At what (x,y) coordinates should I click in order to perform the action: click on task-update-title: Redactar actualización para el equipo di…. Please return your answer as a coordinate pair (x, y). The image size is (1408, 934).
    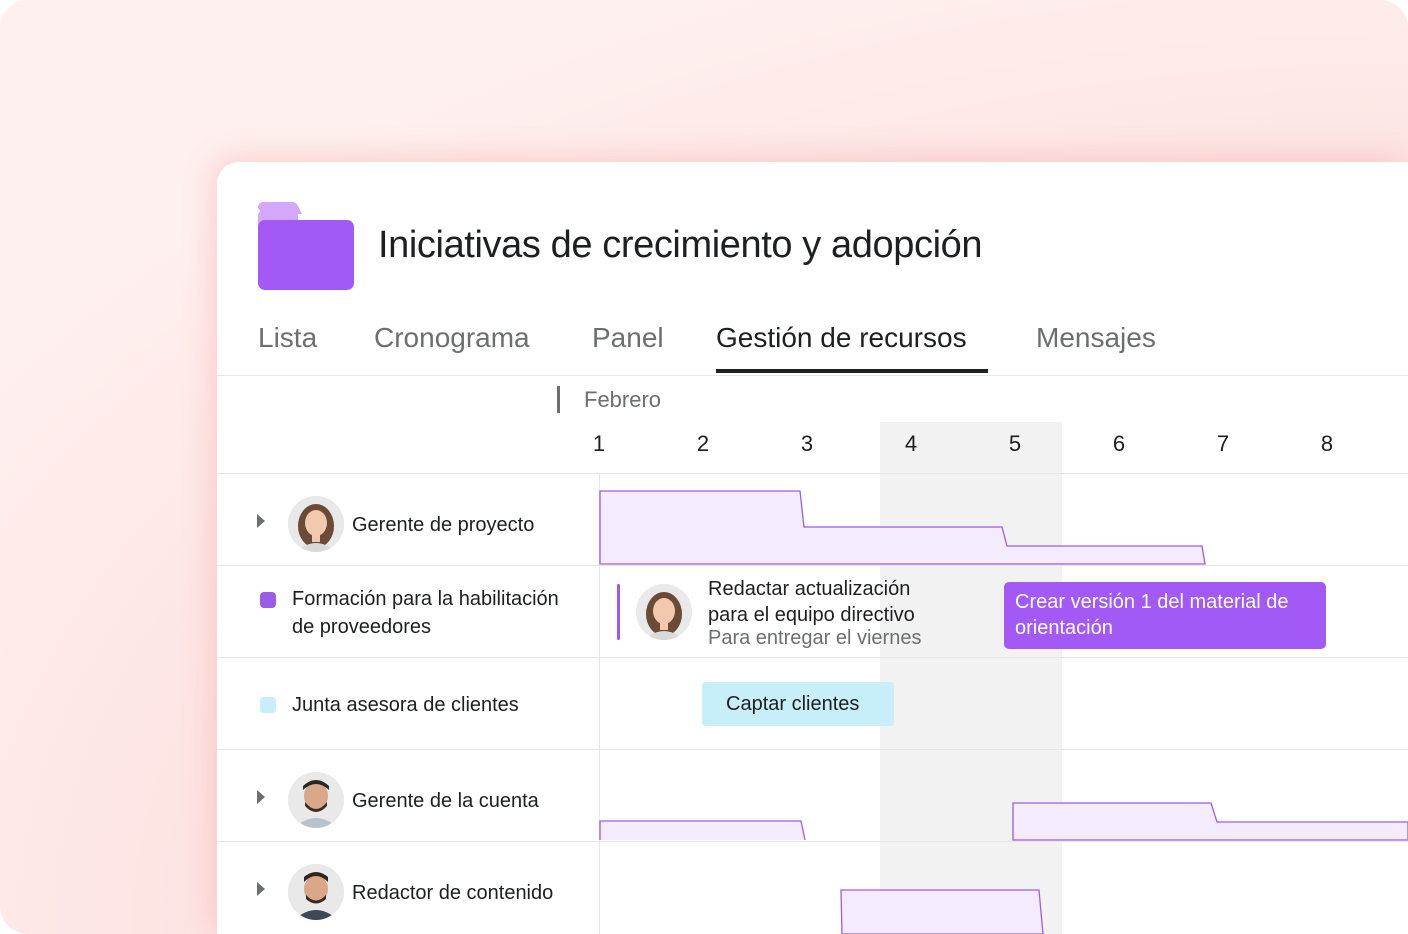
    Looking at the image, I should click on (838, 602).